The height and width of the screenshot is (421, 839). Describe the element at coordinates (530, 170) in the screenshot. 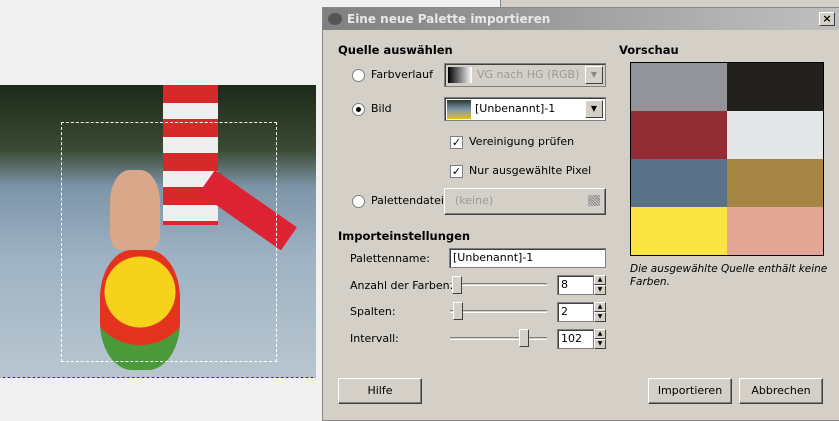

I see `selected-only-label: Nur ausgewählte Pixel` at that location.